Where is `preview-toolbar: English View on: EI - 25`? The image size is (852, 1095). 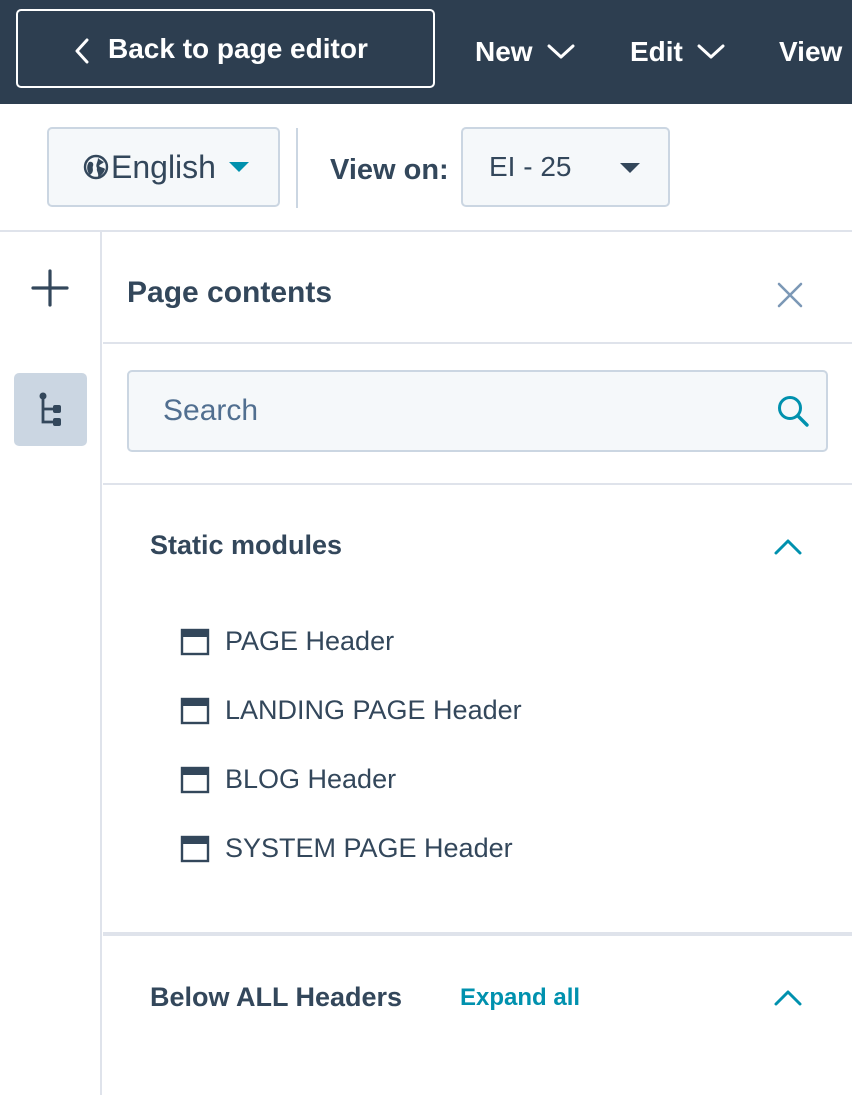
preview-toolbar: English View on: EI - 25 is located at coordinates (426, 168).